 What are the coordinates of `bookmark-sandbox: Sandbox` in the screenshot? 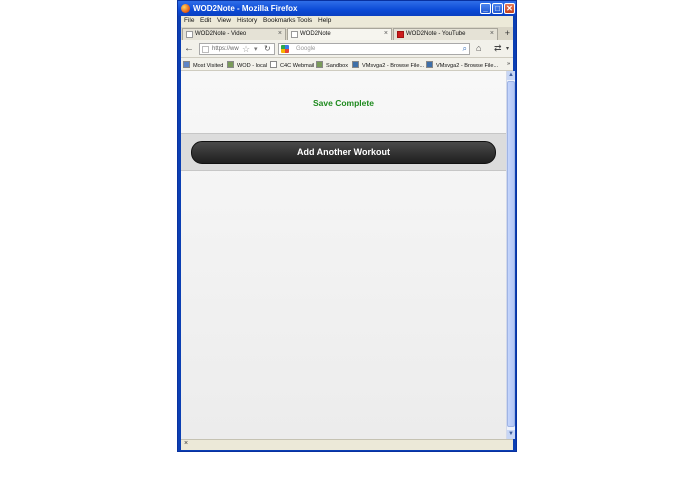 It's located at (332, 65).